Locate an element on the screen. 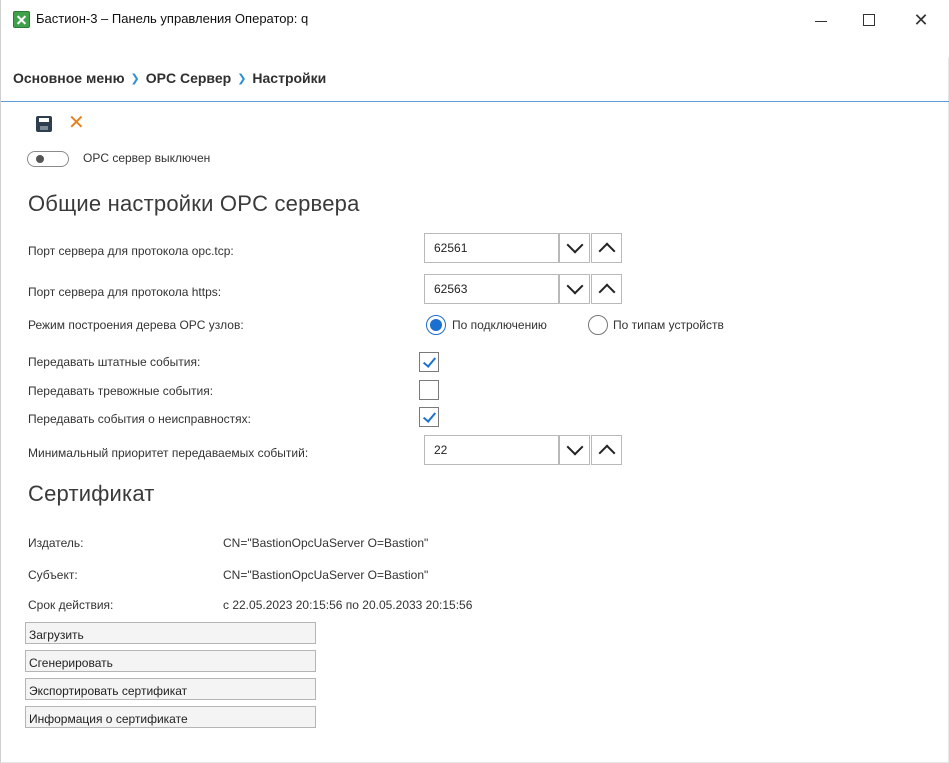  subject-label: Субъект: is located at coordinates (53, 575).